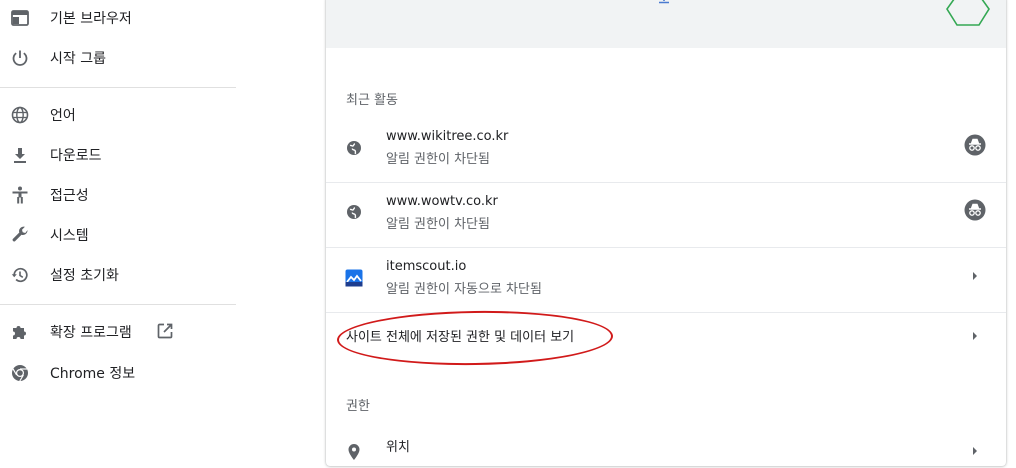  I want to click on accessibility-icon, so click(20, 195).